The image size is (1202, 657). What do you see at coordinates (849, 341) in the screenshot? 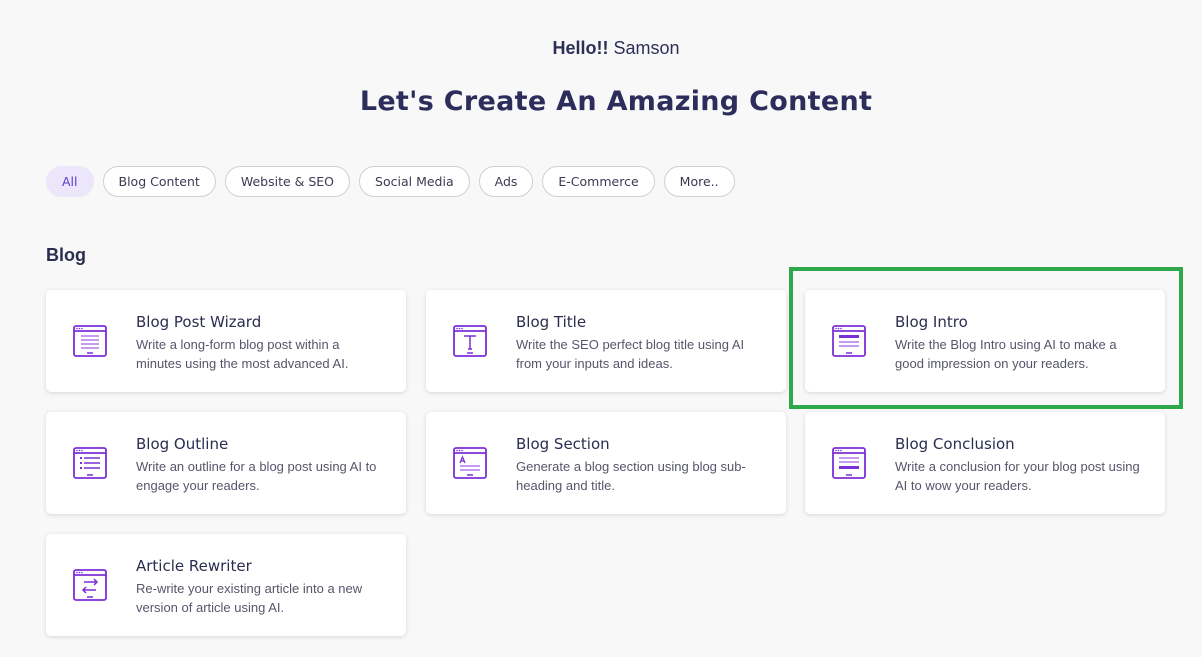
I see `intro-document-icon` at bounding box center [849, 341].